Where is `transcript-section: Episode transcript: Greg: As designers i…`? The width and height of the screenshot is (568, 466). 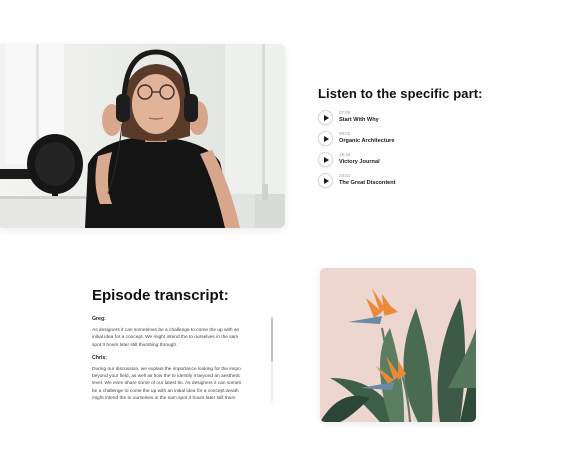
transcript-section: Episode transcript: Greg: As designers i… is located at coordinates (183, 345).